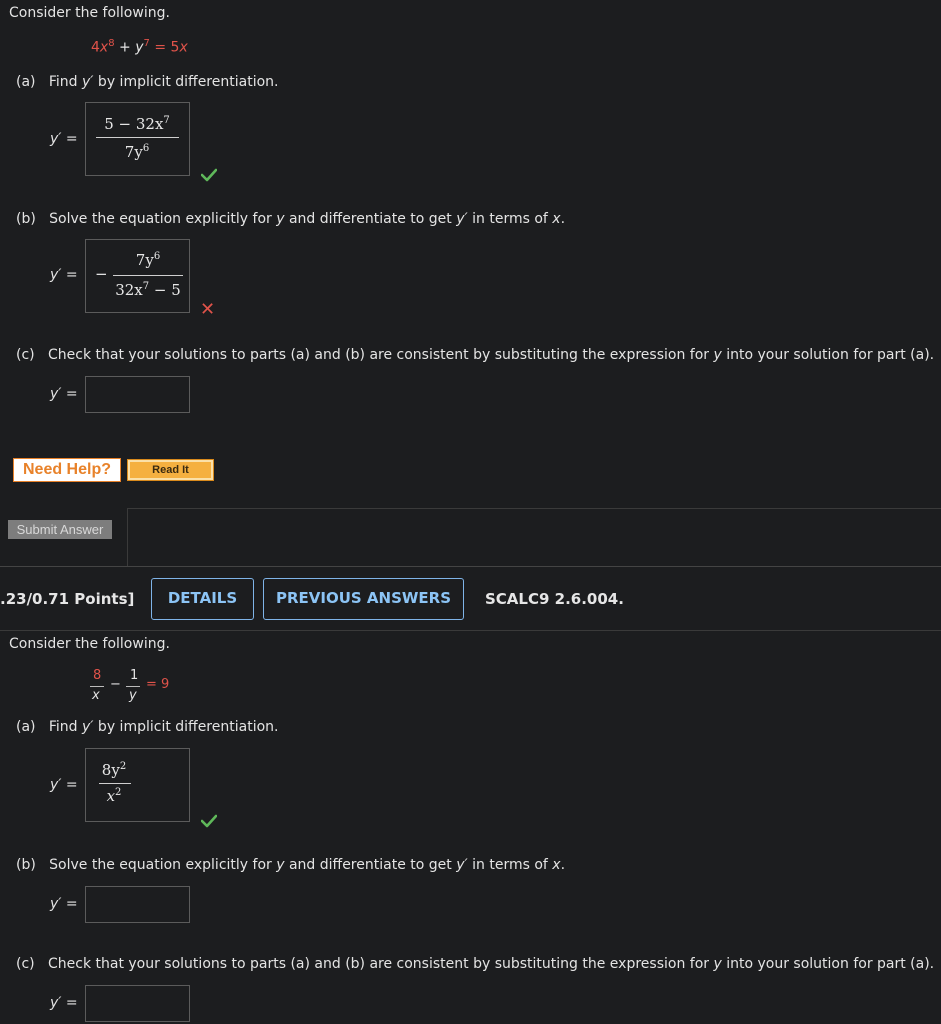  Describe the element at coordinates (138, 688) in the screenshot. I see `q2-equation: 8 x − 1 y = 9` at that location.